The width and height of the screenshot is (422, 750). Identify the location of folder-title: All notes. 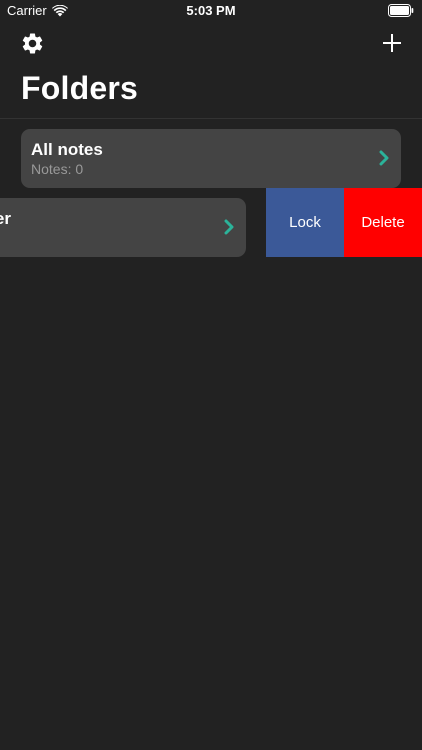
(67, 149).